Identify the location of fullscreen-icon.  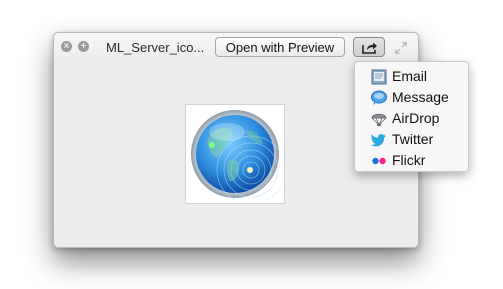
(401, 48).